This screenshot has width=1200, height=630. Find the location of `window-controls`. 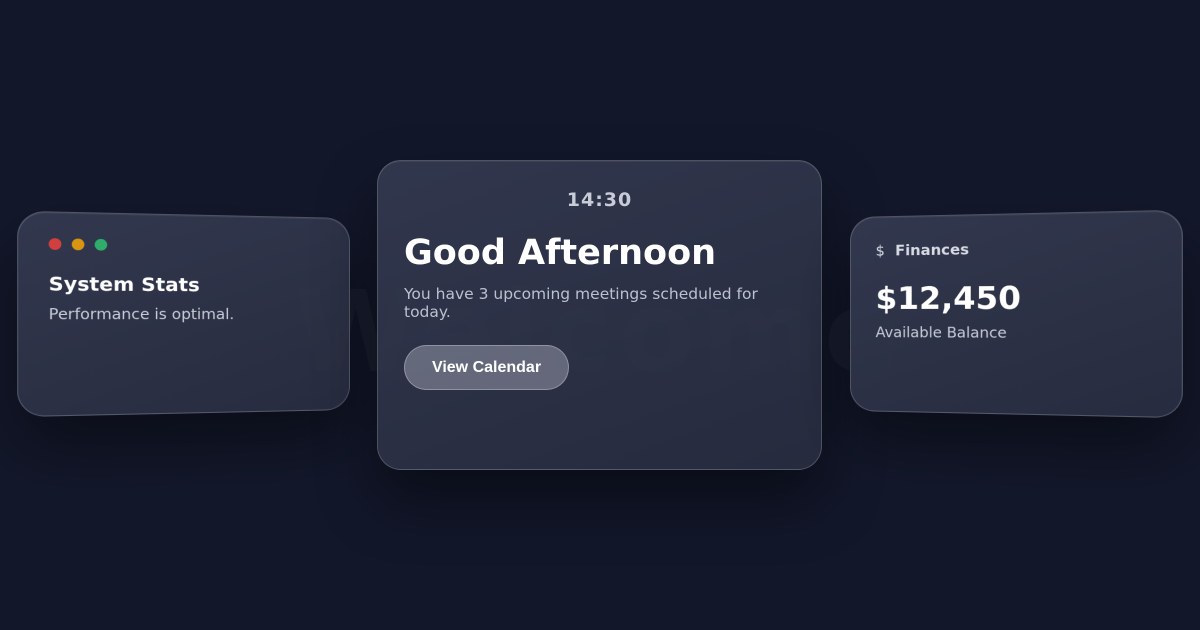

window-controls is located at coordinates (185, 246).